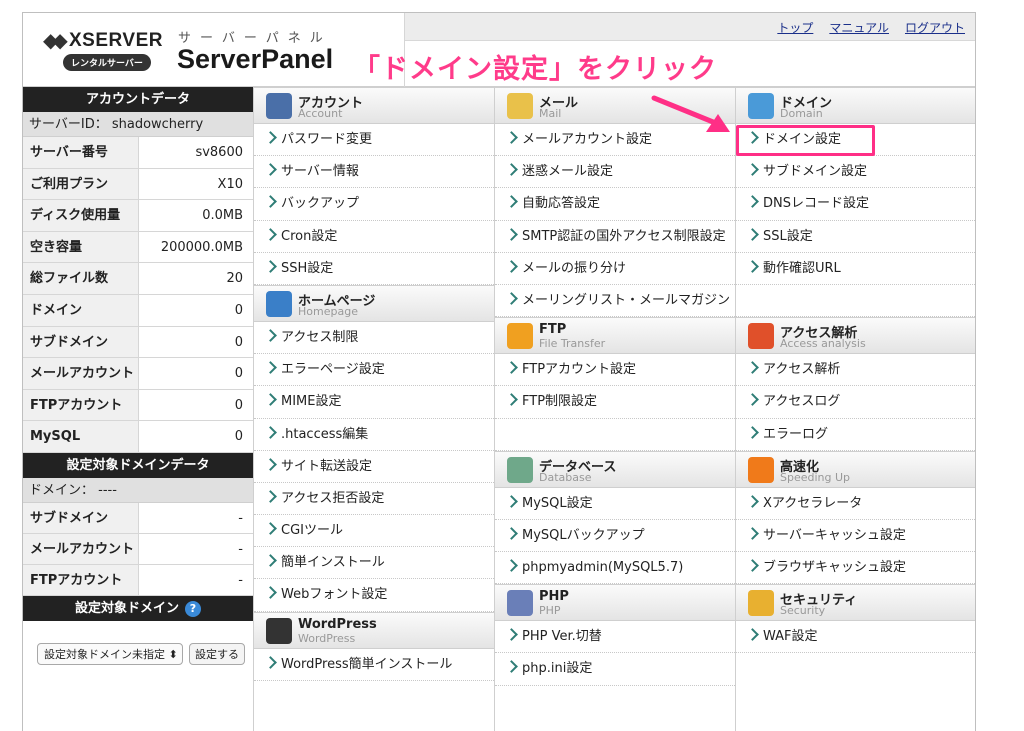 The width and height of the screenshot is (1024, 731). What do you see at coordinates (624, 236) in the screenshot?
I see `menu-item-label: SMTP認証の国外アクセス制限設定` at bounding box center [624, 236].